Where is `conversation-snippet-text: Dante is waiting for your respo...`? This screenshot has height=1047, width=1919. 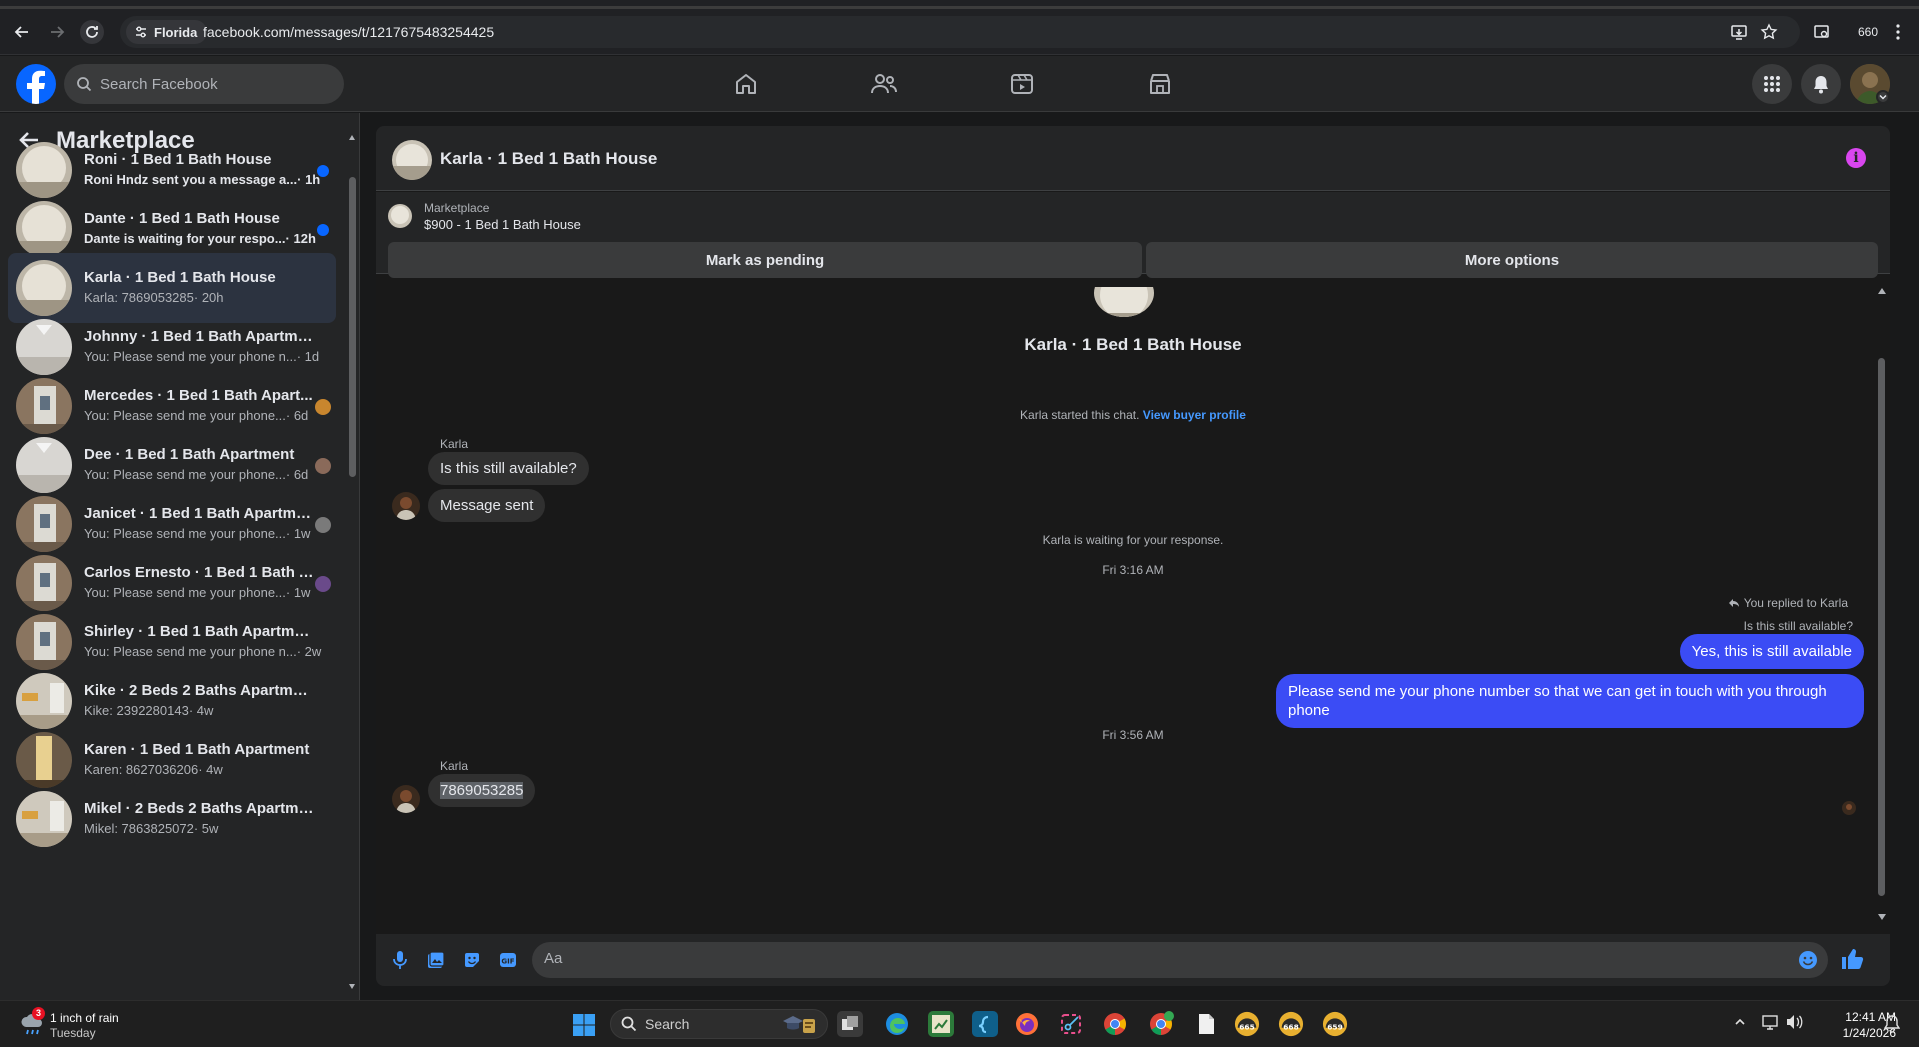 conversation-snippet-text: Dante is waiting for your respo... is located at coordinates (185, 238).